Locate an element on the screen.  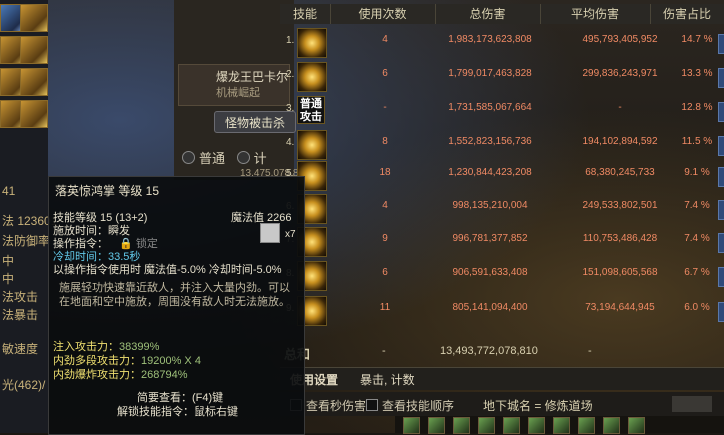
burst-value: 268794% is located at coordinates (164, 375).